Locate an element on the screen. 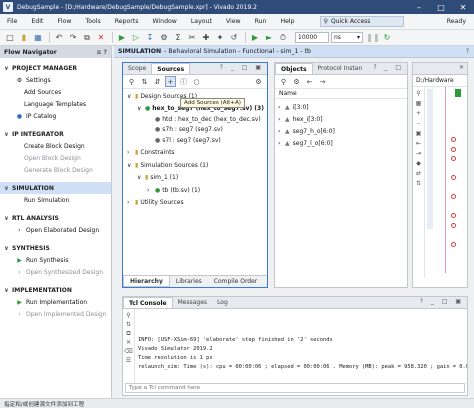  flow-item-run-simulation: Run Simulation is located at coordinates (55, 200).